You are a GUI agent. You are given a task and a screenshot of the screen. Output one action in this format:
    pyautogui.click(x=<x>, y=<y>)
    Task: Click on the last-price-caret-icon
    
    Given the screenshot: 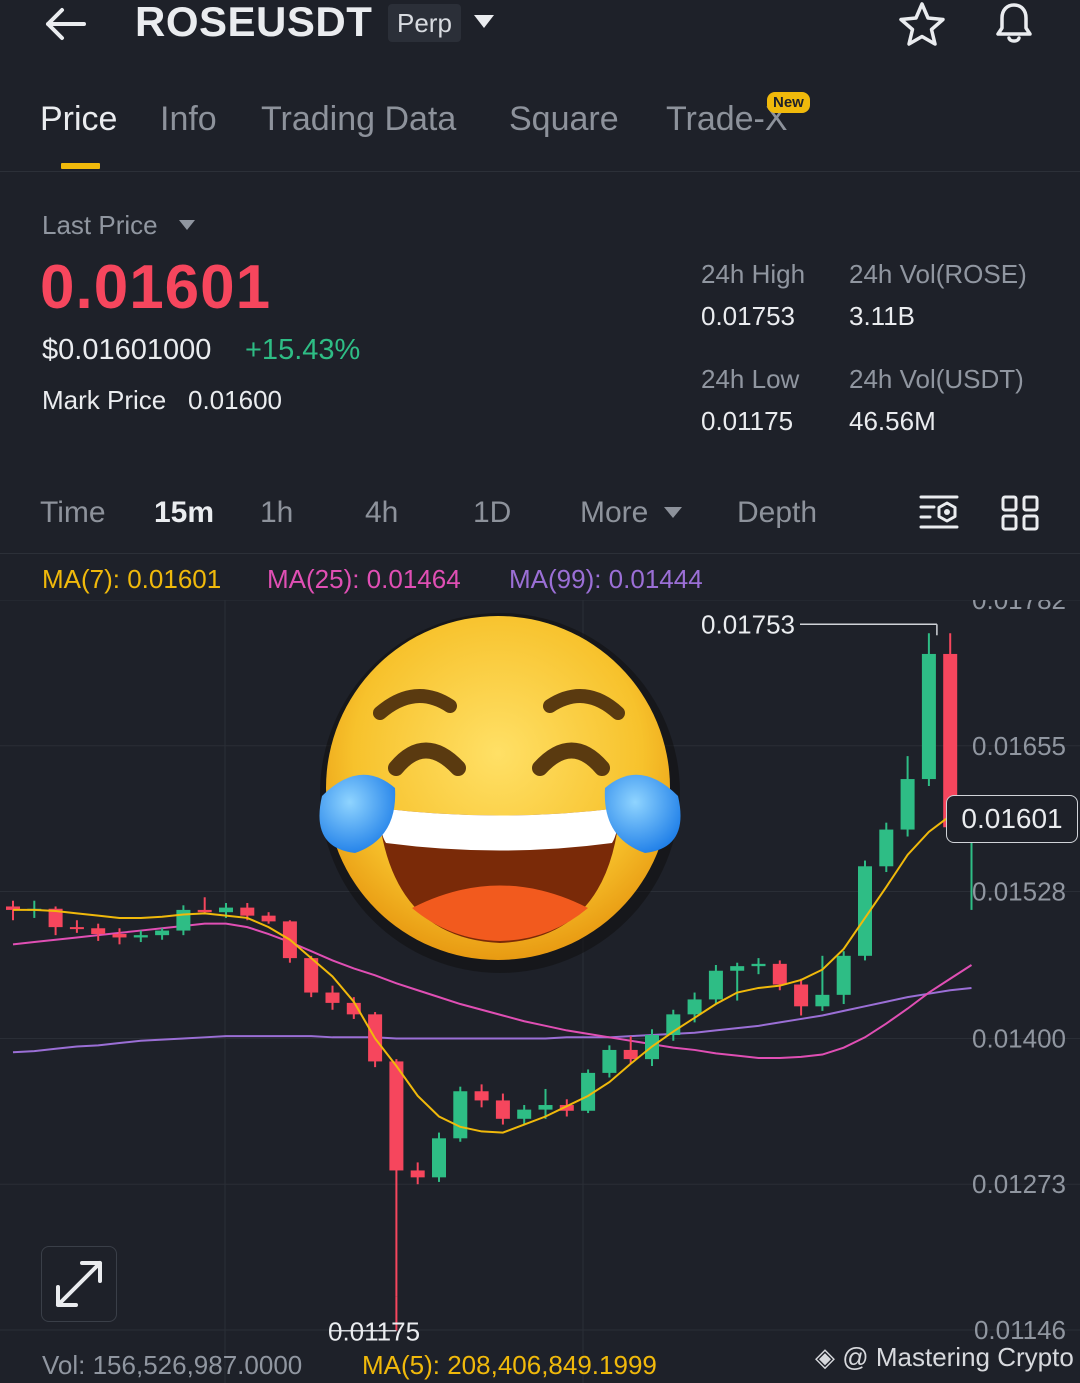 What is the action you would take?
    pyautogui.click(x=187, y=225)
    